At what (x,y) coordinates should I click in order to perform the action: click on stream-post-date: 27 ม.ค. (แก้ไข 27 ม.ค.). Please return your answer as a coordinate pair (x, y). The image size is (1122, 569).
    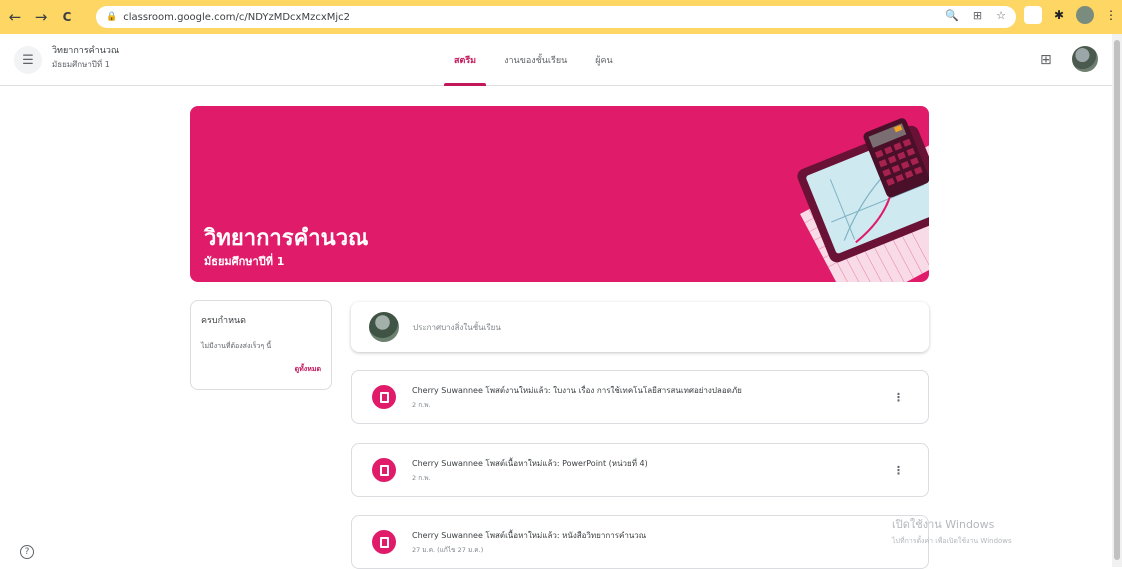
    Looking at the image, I should click on (448, 550).